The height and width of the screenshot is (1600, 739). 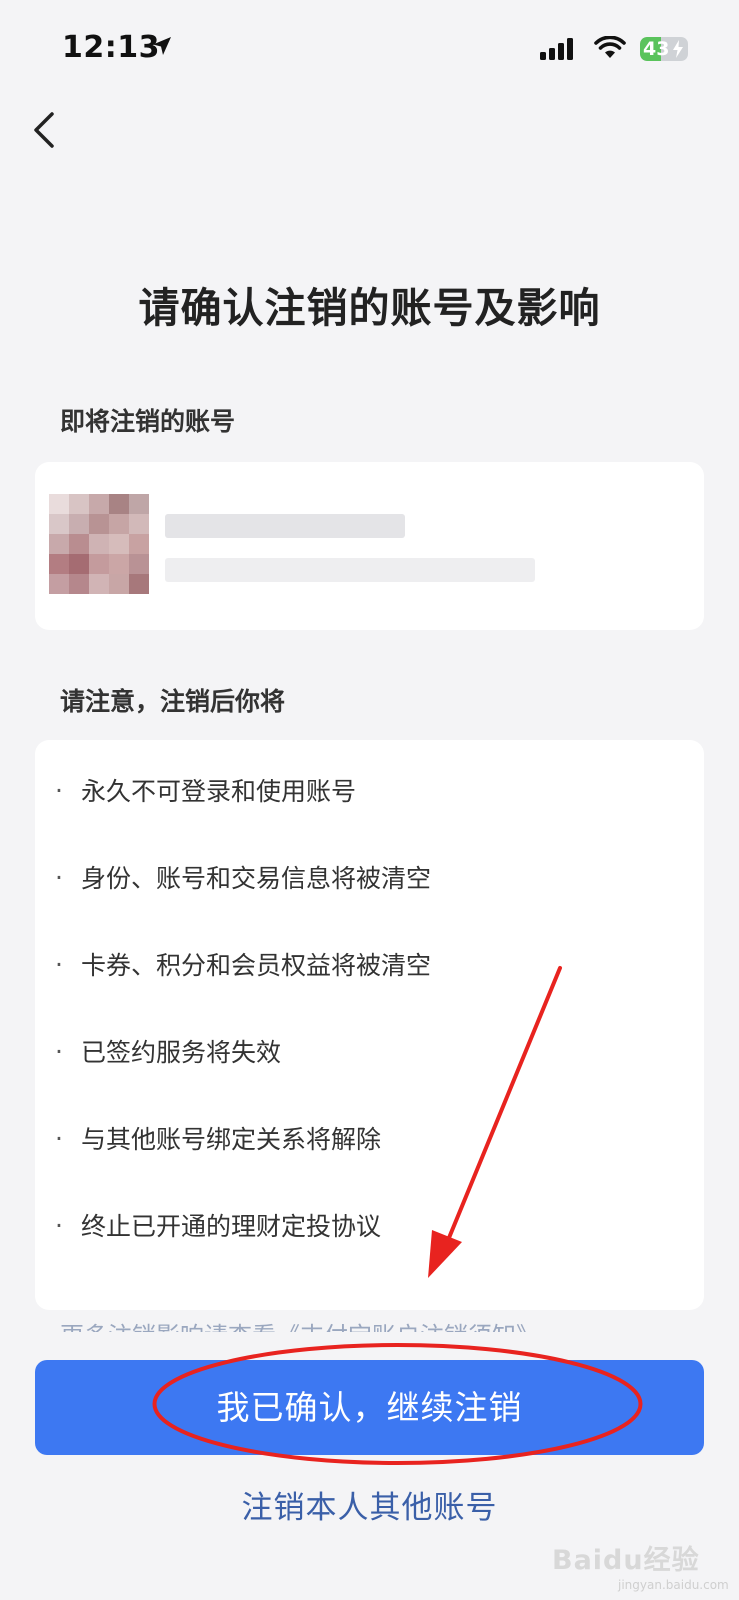 What do you see at coordinates (656, 49) in the screenshot?
I see `battery-level: 43` at bounding box center [656, 49].